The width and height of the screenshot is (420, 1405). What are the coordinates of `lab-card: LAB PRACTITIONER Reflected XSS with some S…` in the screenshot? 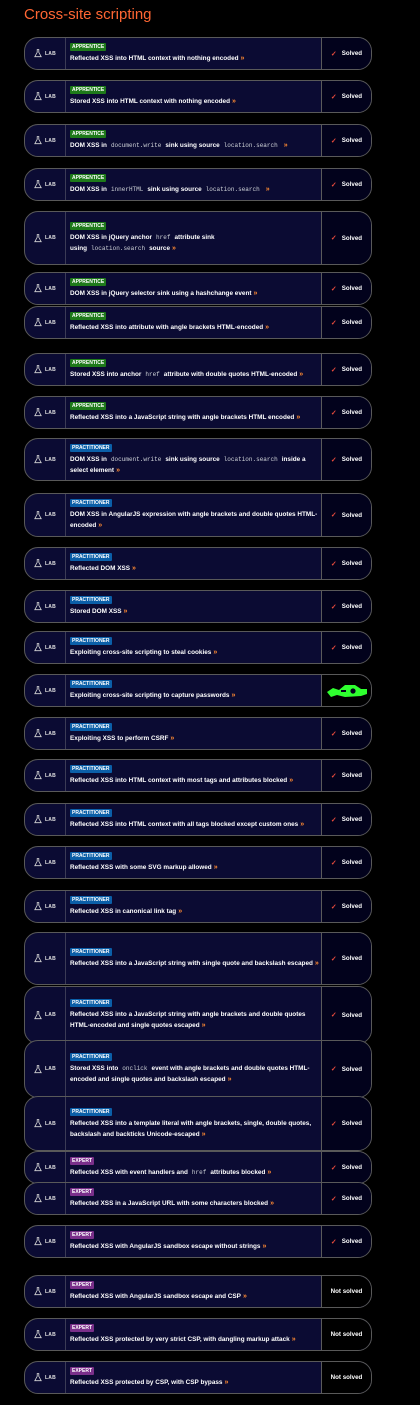 It's located at (198, 862).